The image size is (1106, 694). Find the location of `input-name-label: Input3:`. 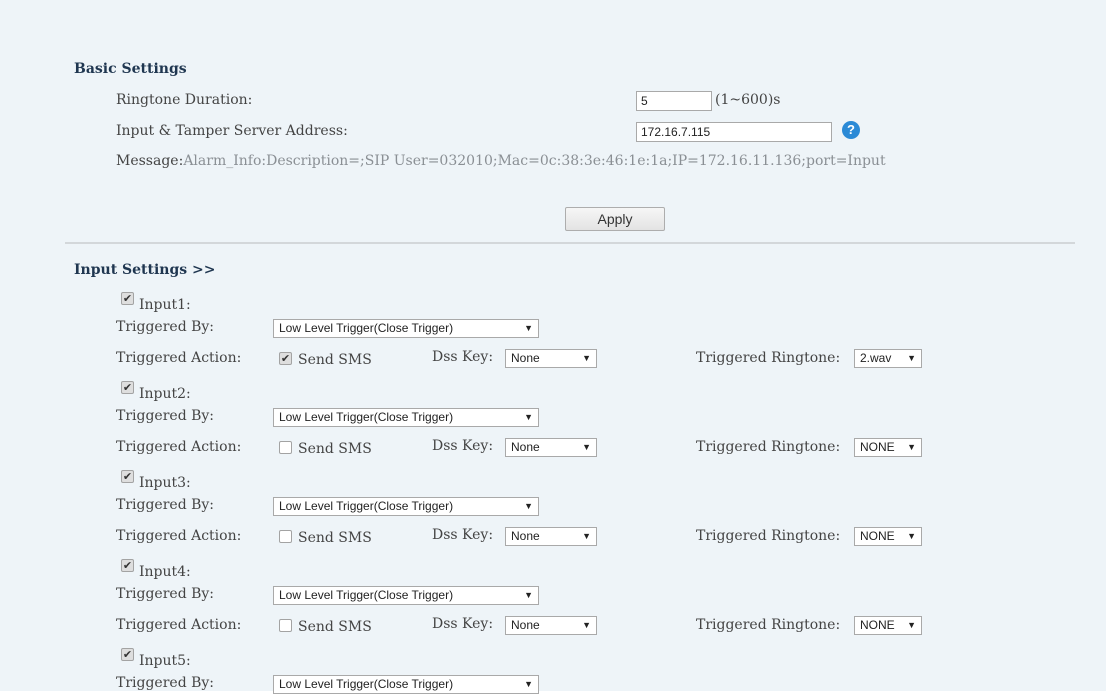

input-name-label: Input3: is located at coordinates (165, 483).